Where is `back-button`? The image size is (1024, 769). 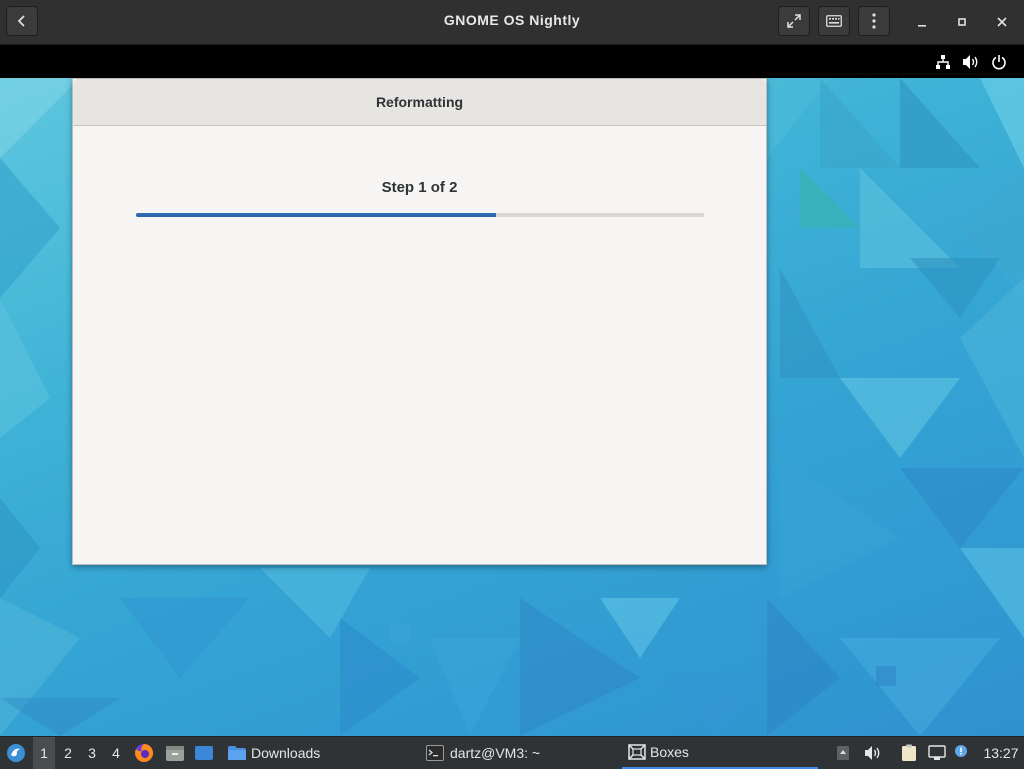 back-button is located at coordinates (22, 21).